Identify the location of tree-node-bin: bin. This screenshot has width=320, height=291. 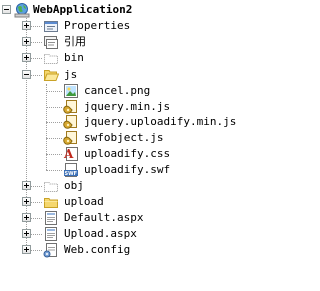
(124, 58).